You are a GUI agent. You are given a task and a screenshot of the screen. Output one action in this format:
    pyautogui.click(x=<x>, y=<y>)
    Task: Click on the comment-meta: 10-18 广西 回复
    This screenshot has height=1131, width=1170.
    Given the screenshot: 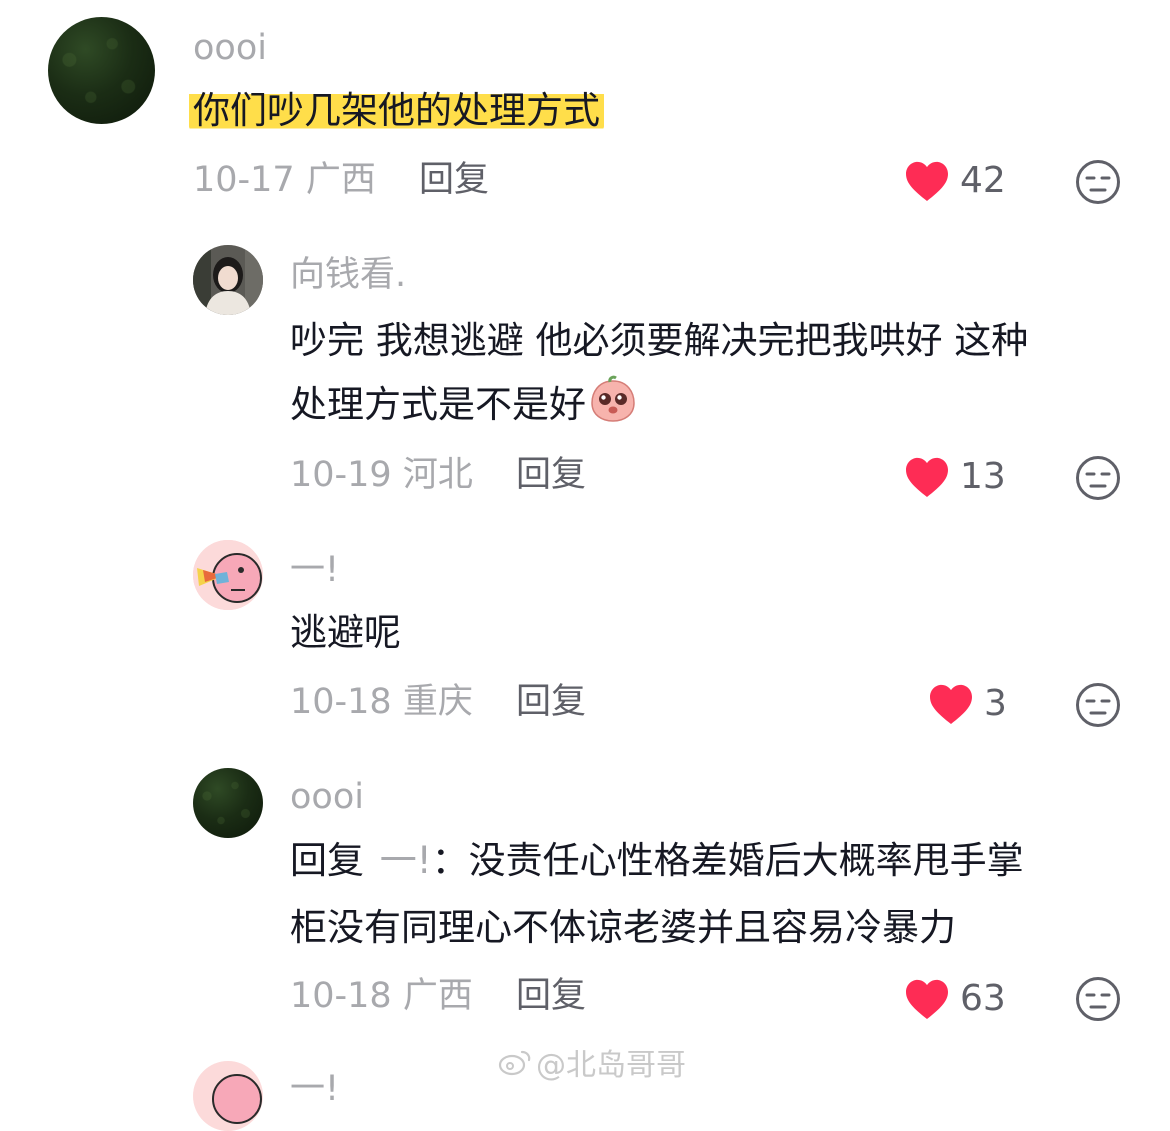 What is the action you would take?
    pyautogui.click(x=438, y=996)
    